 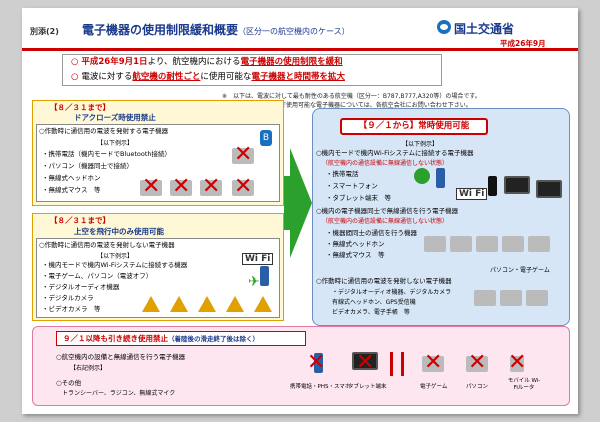 What do you see at coordinates (422, 176) in the screenshot?
I see `airplane-icon` at bounding box center [422, 176].